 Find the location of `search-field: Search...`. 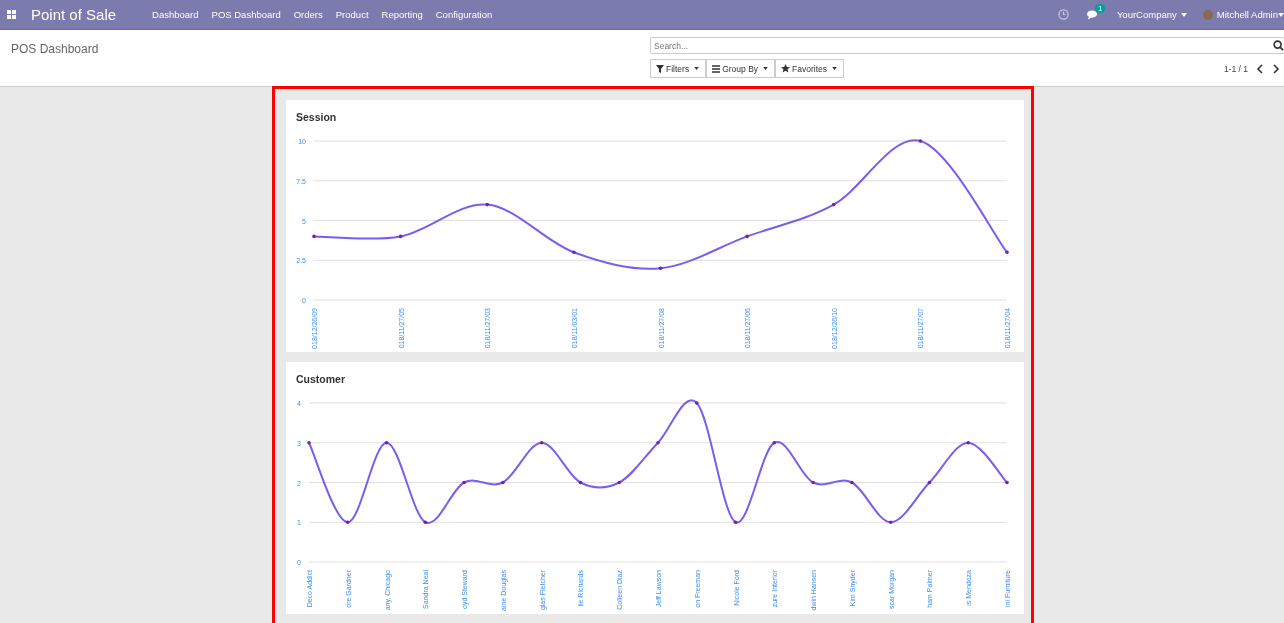

search-field: Search... is located at coordinates (967, 45).